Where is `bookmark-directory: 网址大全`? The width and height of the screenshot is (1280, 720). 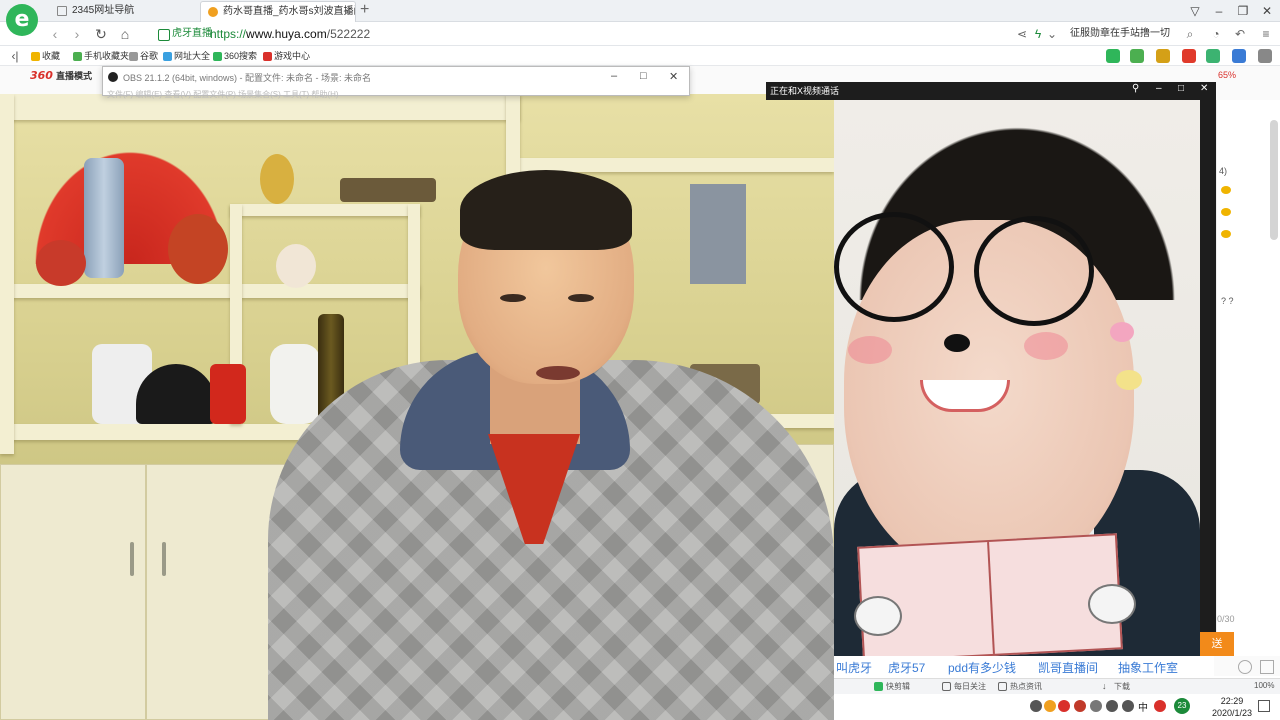 bookmark-directory: 网址大全 is located at coordinates (186, 56).